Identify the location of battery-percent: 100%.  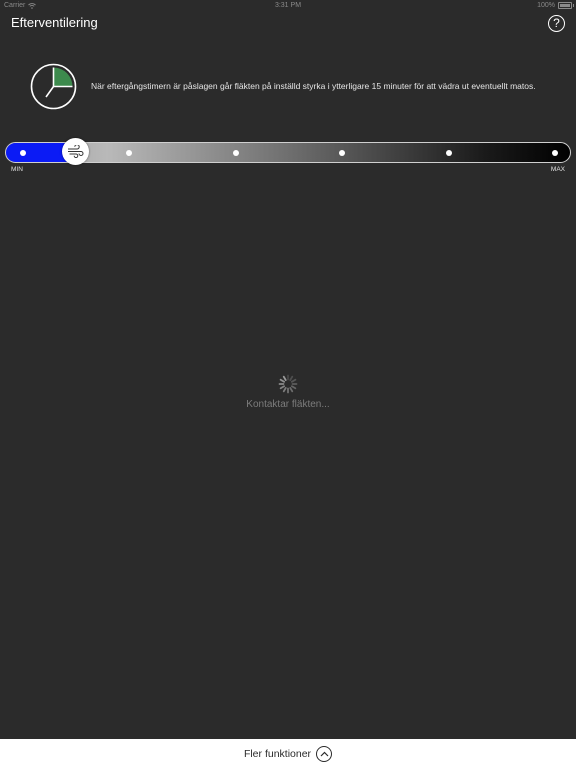
(546, 5).